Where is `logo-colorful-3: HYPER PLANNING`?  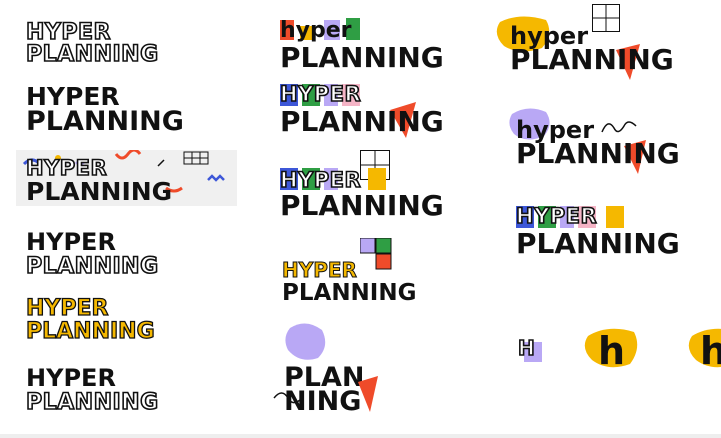
logo-colorful-3: HYPER PLANNING is located at coordinates (369, 186).